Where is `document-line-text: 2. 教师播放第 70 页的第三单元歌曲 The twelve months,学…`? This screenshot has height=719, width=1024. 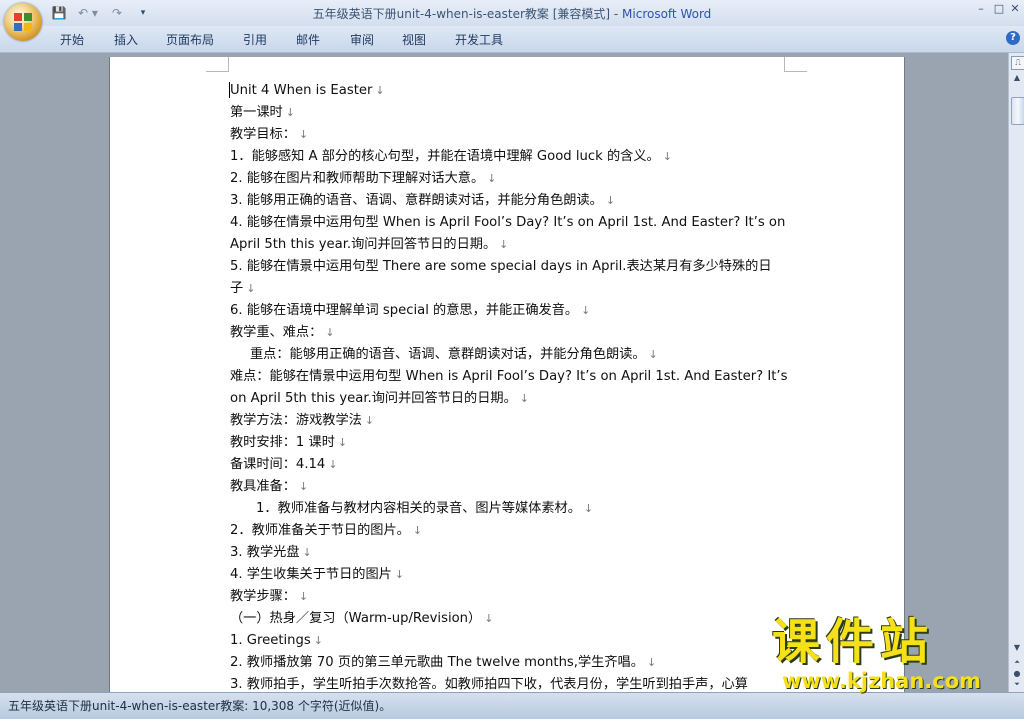 document-line-text: 2. 教师播放第 70 页的第三单元歌曲 The twelve months,学… is located at coordinates (437, 662).